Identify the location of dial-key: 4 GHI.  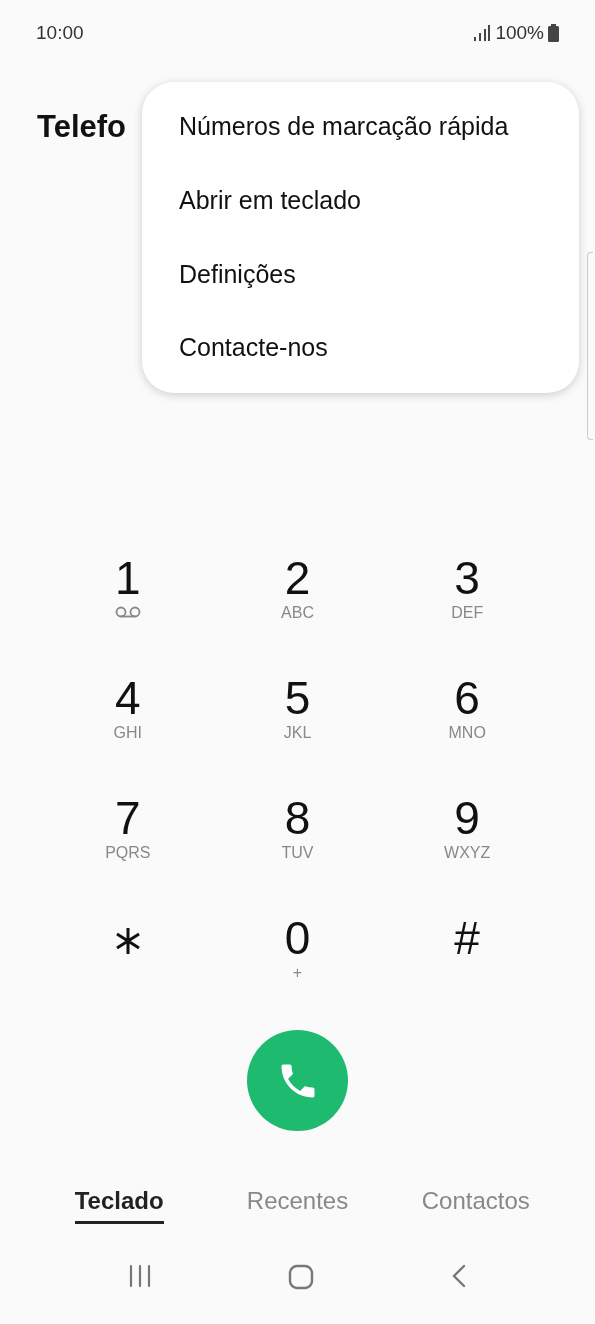
(128, 720).